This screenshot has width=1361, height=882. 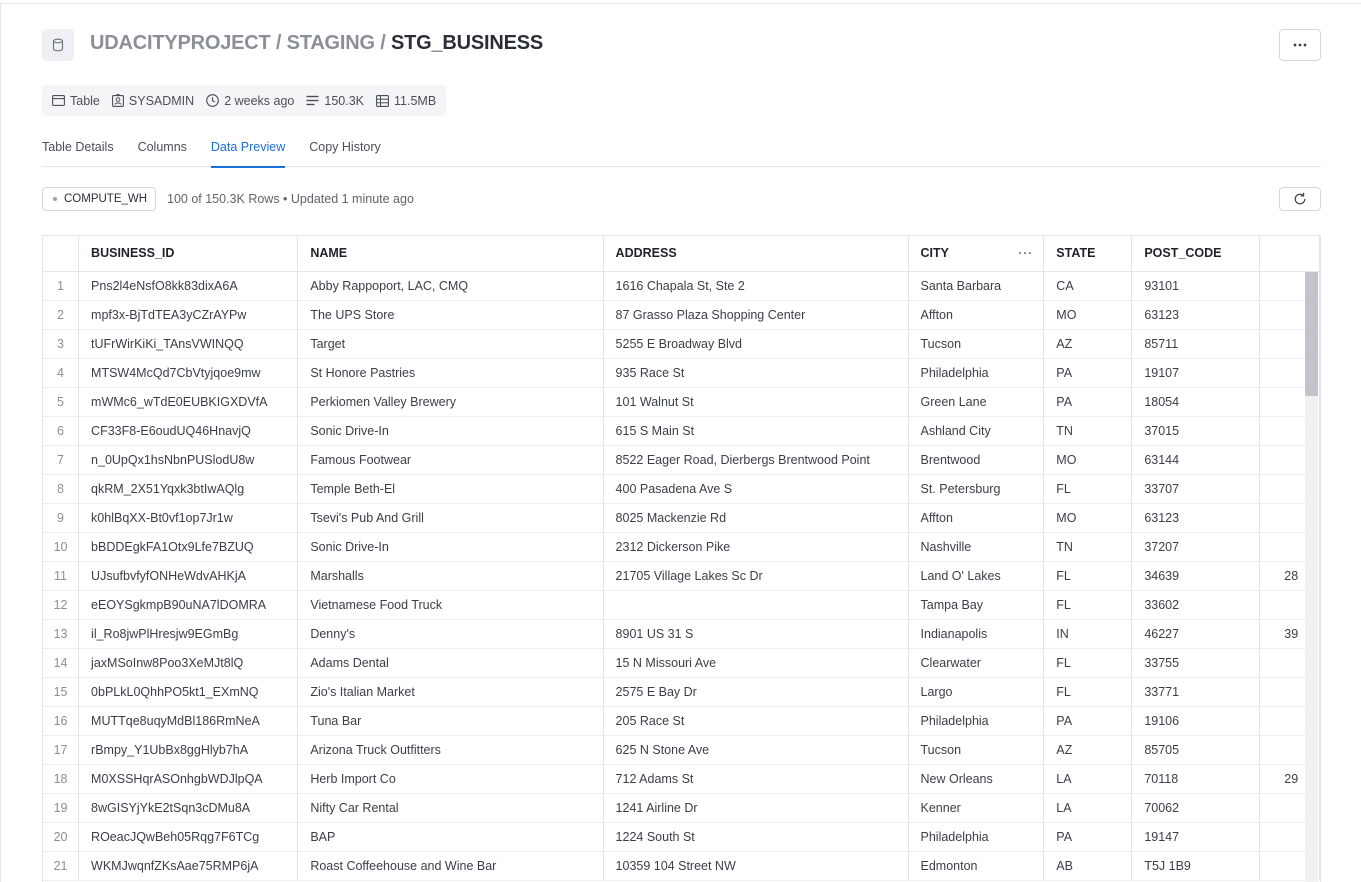 I want to click on table-cell: 712 Adams St, so click(x=756, y=779).